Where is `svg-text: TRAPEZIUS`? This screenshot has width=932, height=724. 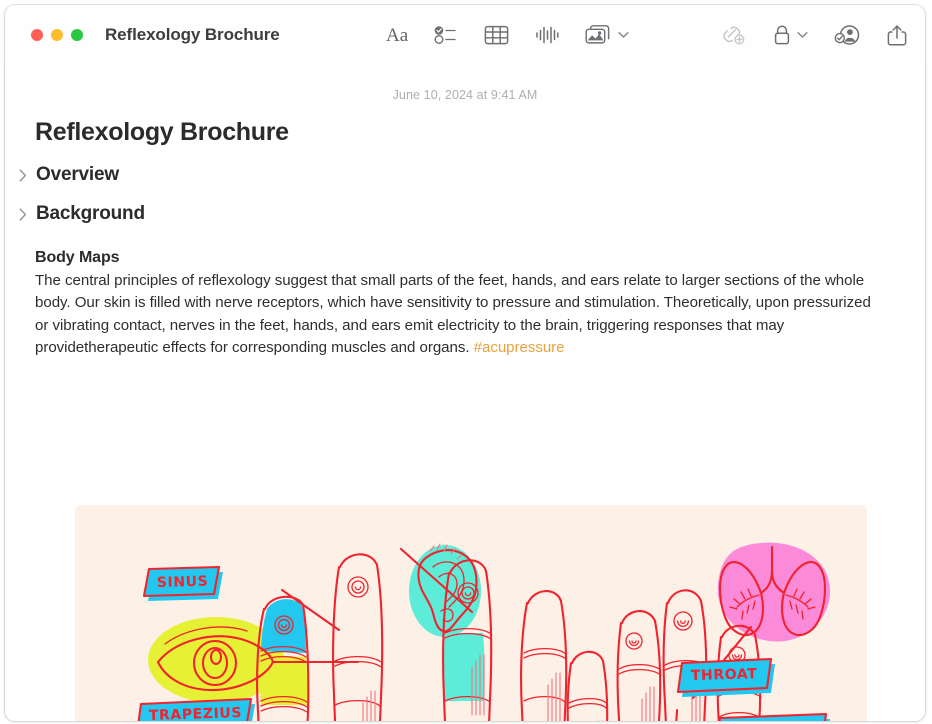 svg-text: TRAPEZIUS is located at coordinates (196, 713).